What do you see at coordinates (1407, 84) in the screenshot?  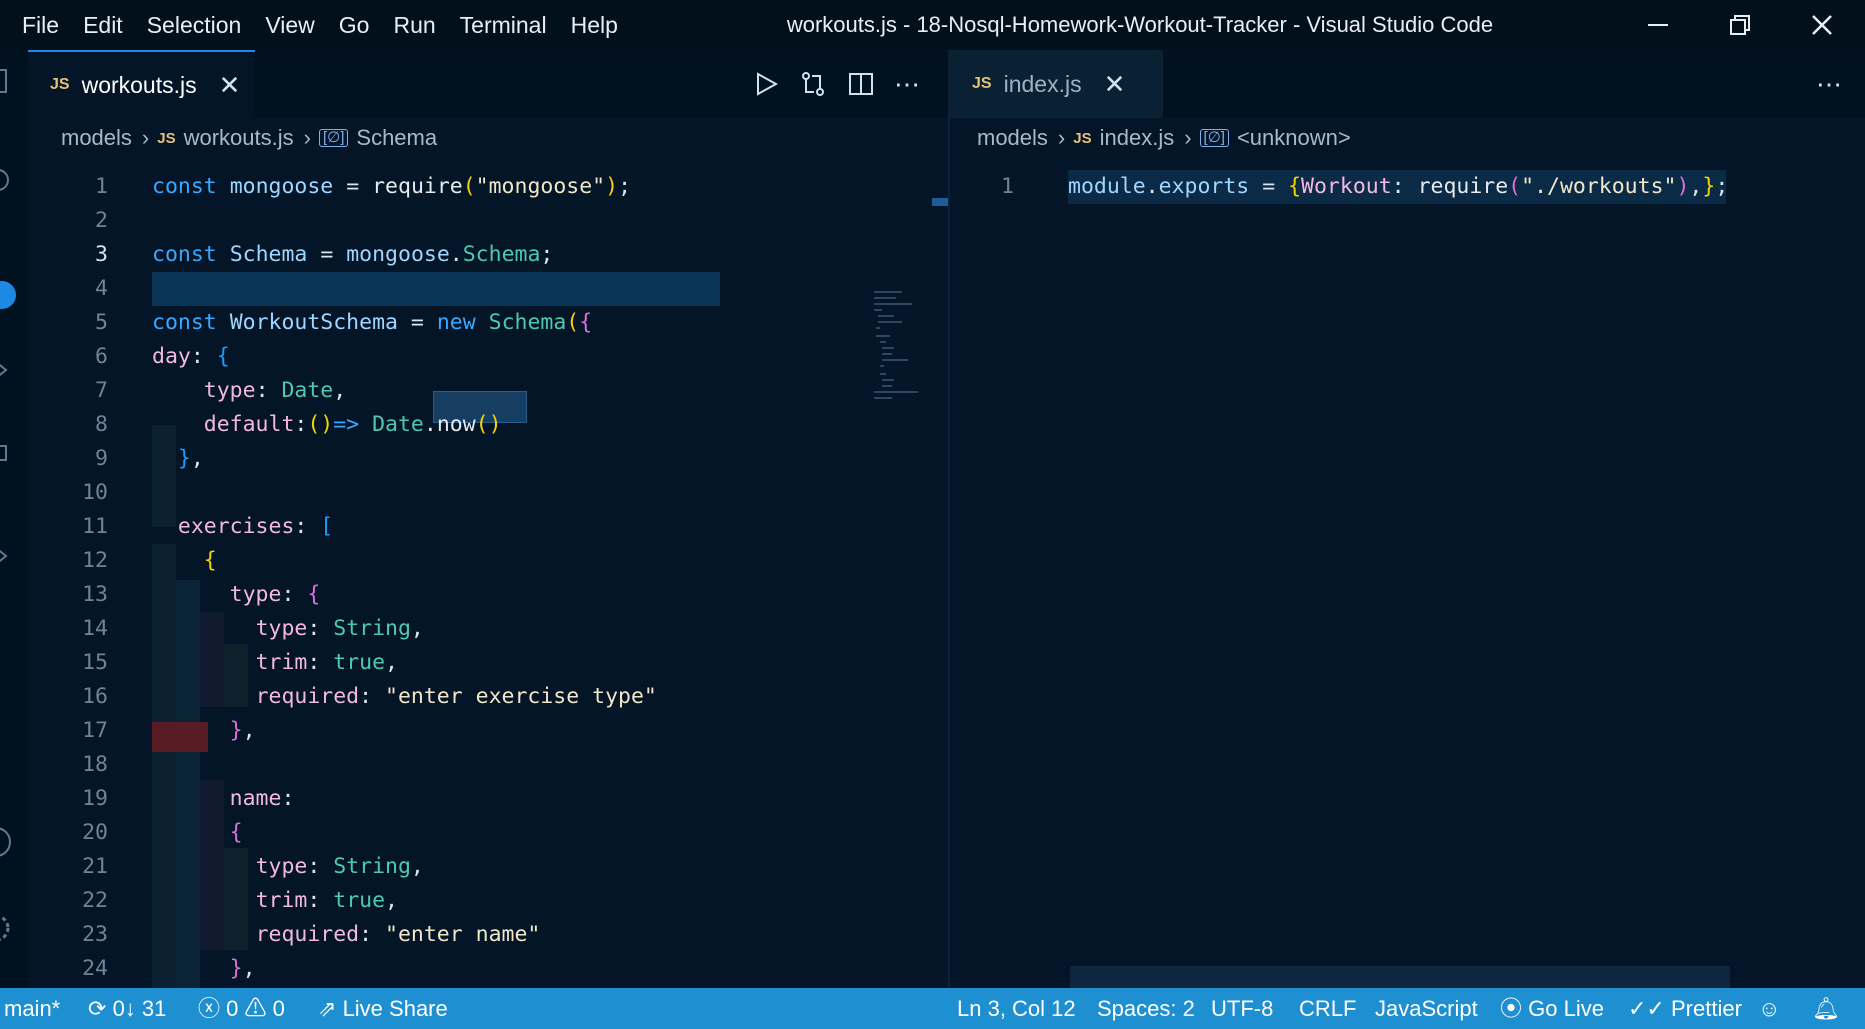 I see `tab-bar-right: JS index.js ✕ ⋯` at bounding box center [1407, 84].